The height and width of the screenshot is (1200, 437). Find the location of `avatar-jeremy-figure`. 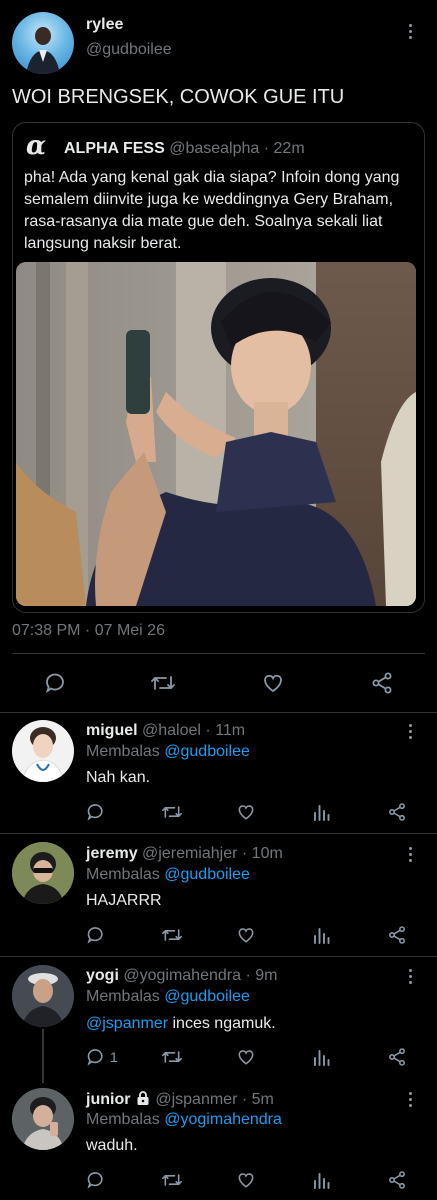

avatar-jeremy-figure is located at coordinates (43, 873).